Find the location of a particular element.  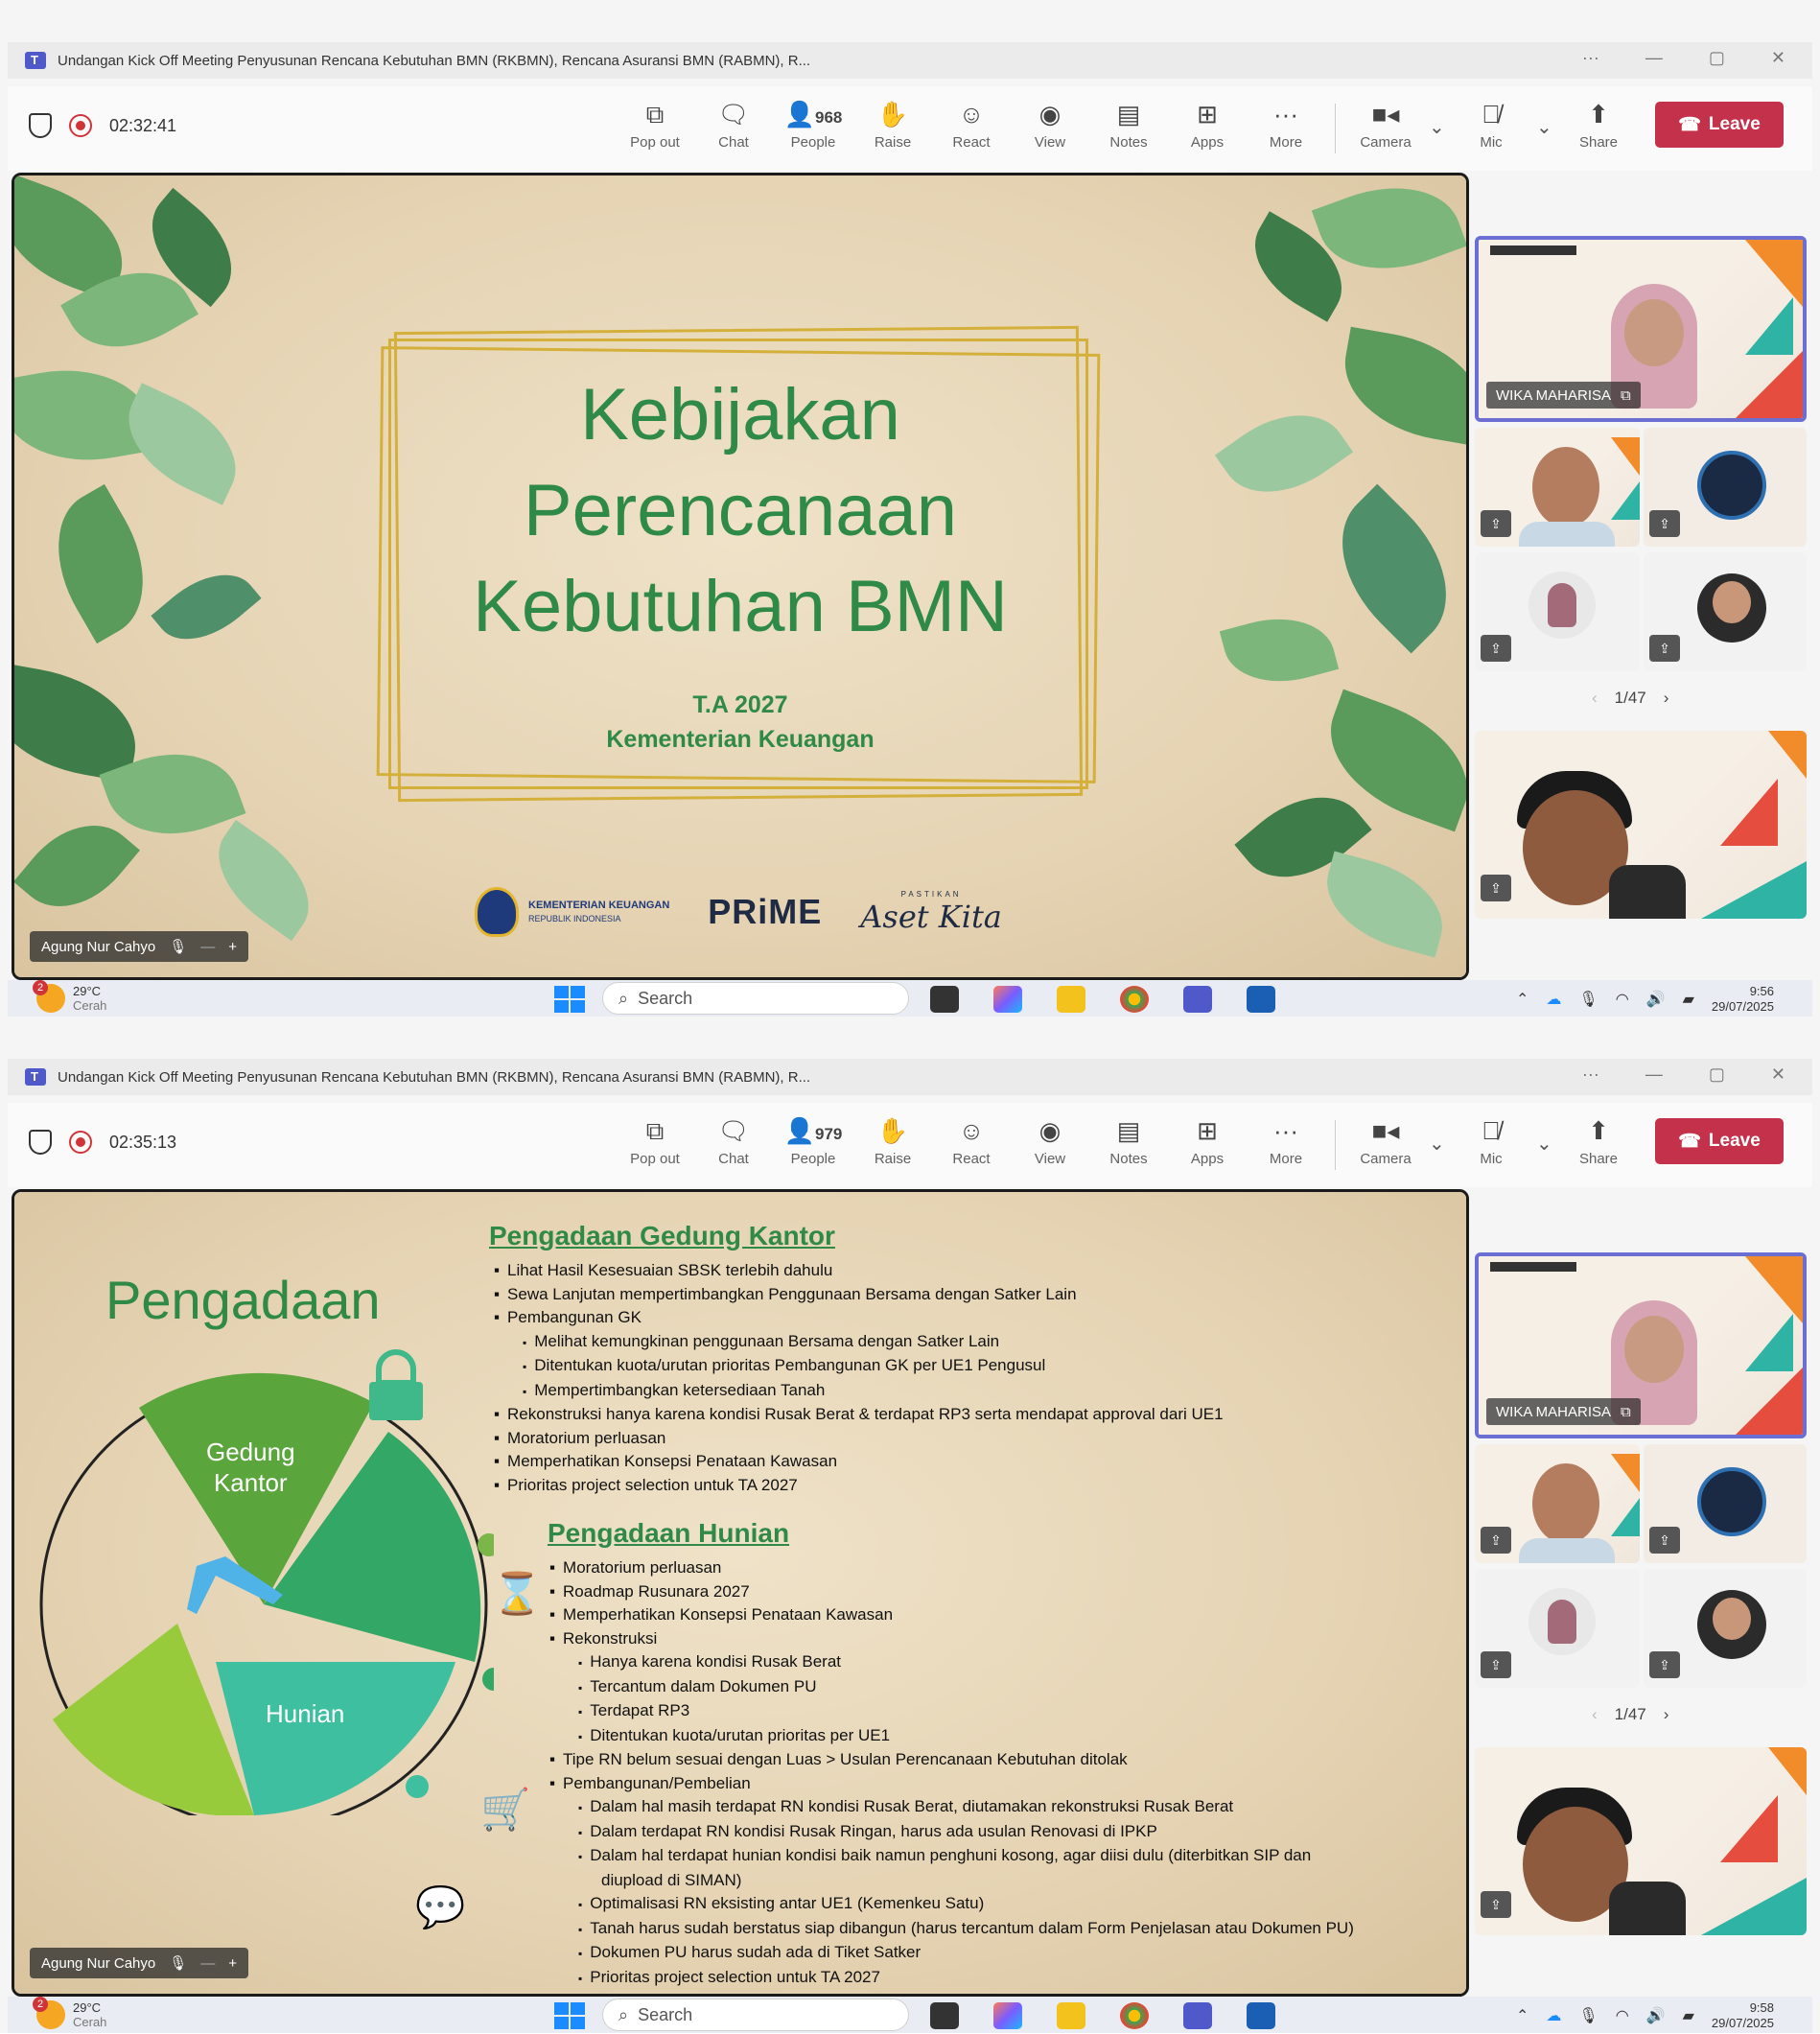

clock: 9:58 29/07/2025 is located at coordinates (1743, 2016).